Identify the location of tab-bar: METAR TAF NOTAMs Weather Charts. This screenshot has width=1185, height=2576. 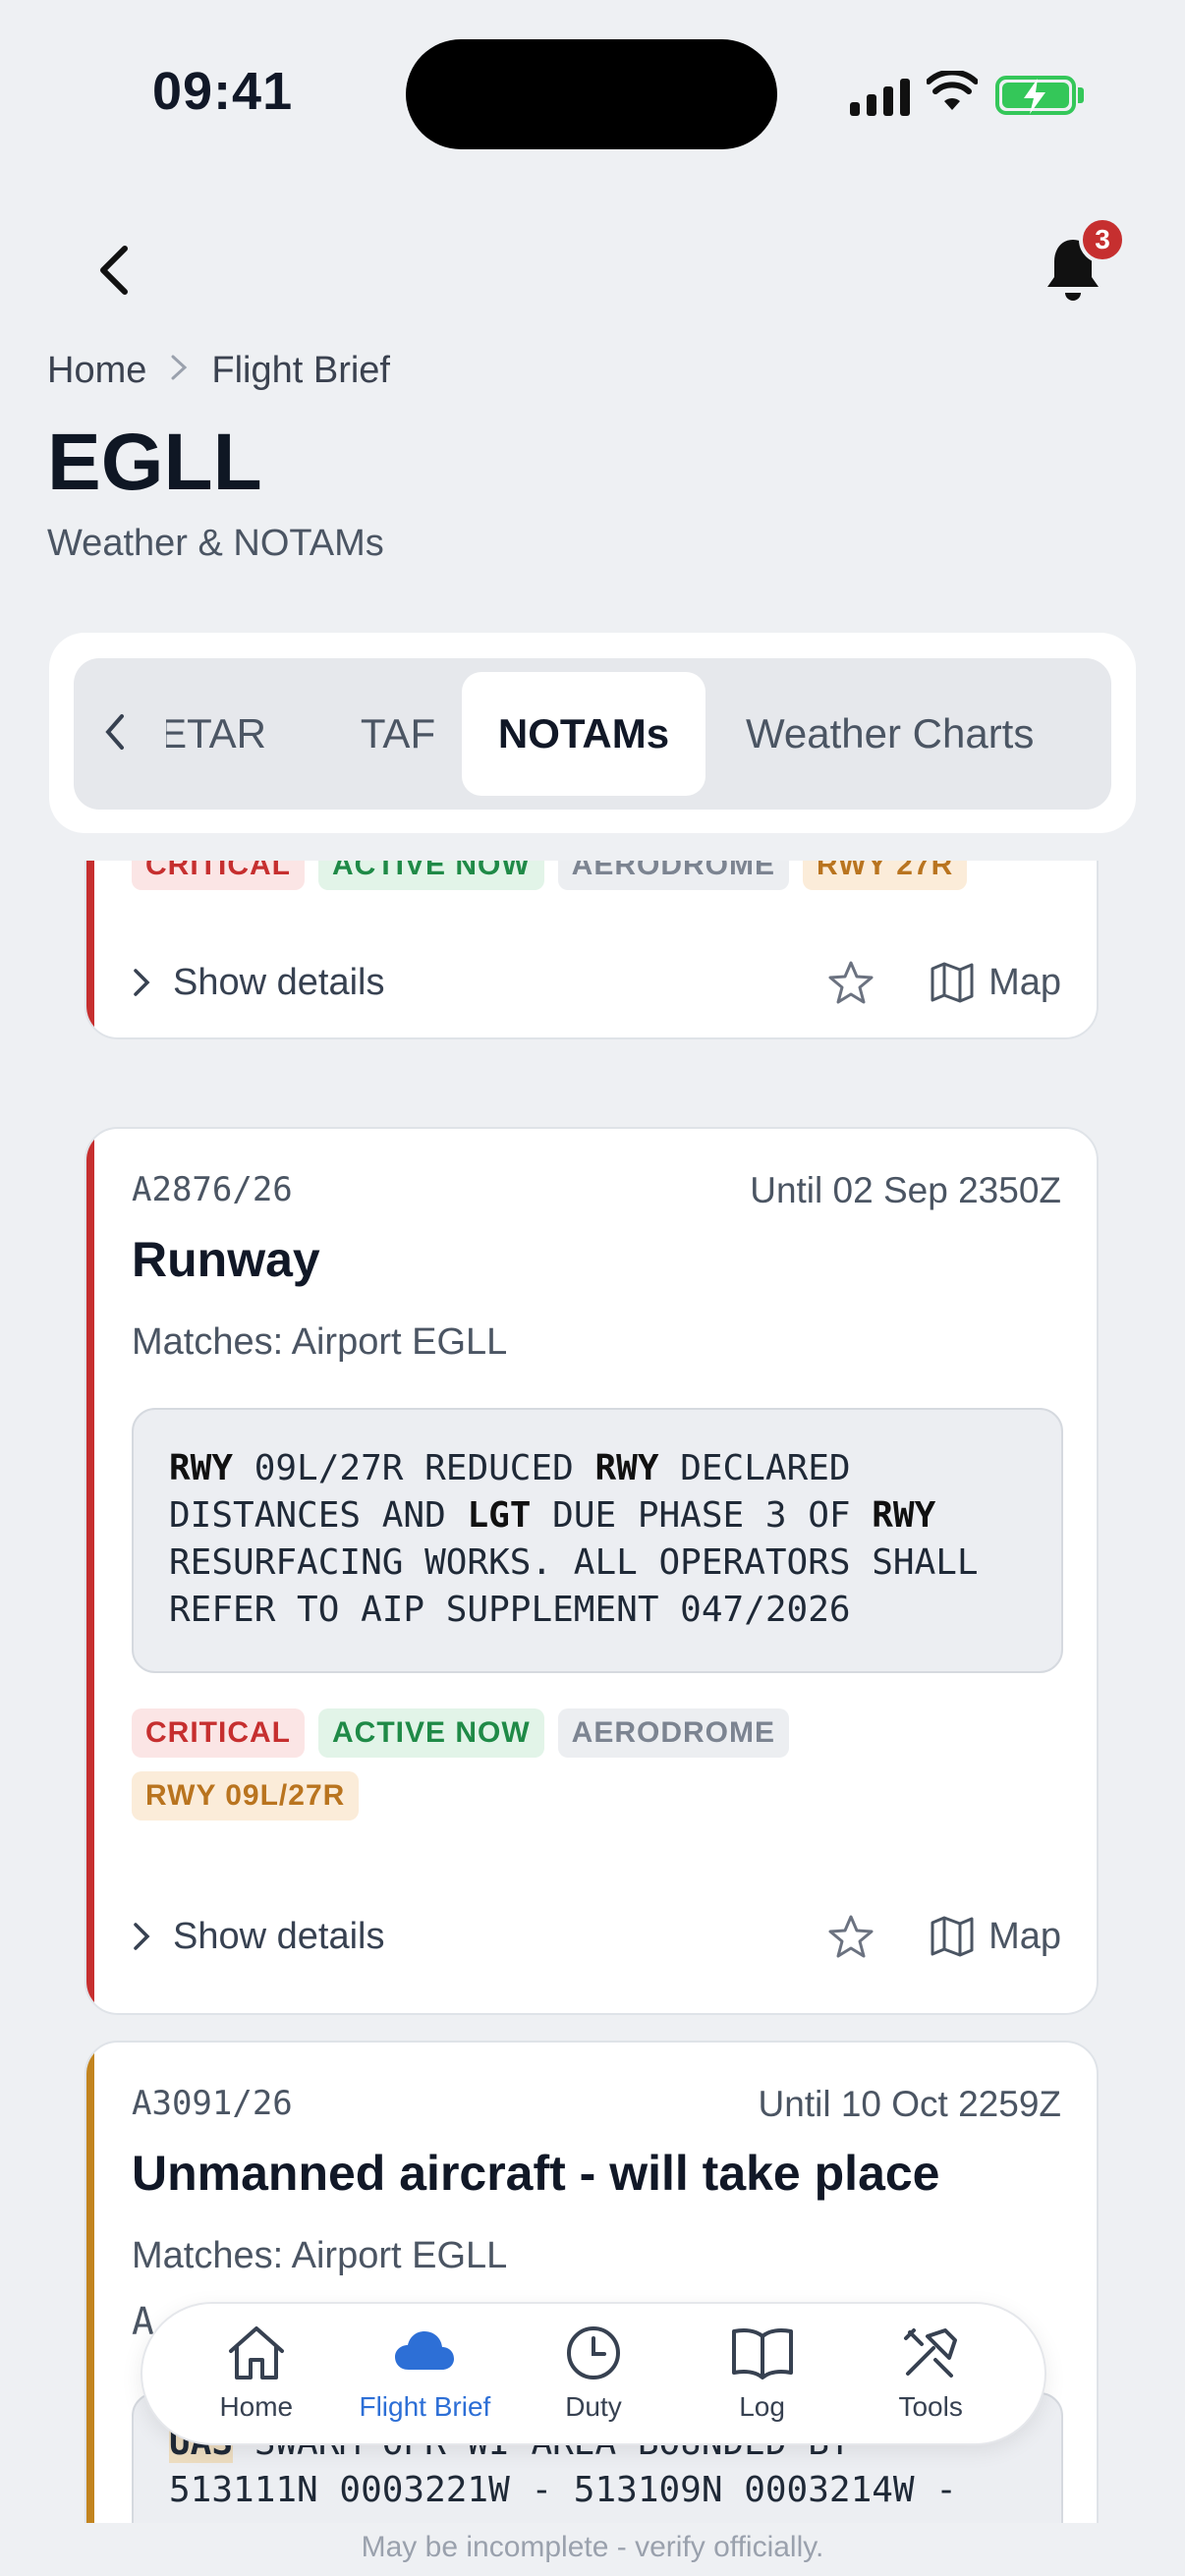
(592, 734).